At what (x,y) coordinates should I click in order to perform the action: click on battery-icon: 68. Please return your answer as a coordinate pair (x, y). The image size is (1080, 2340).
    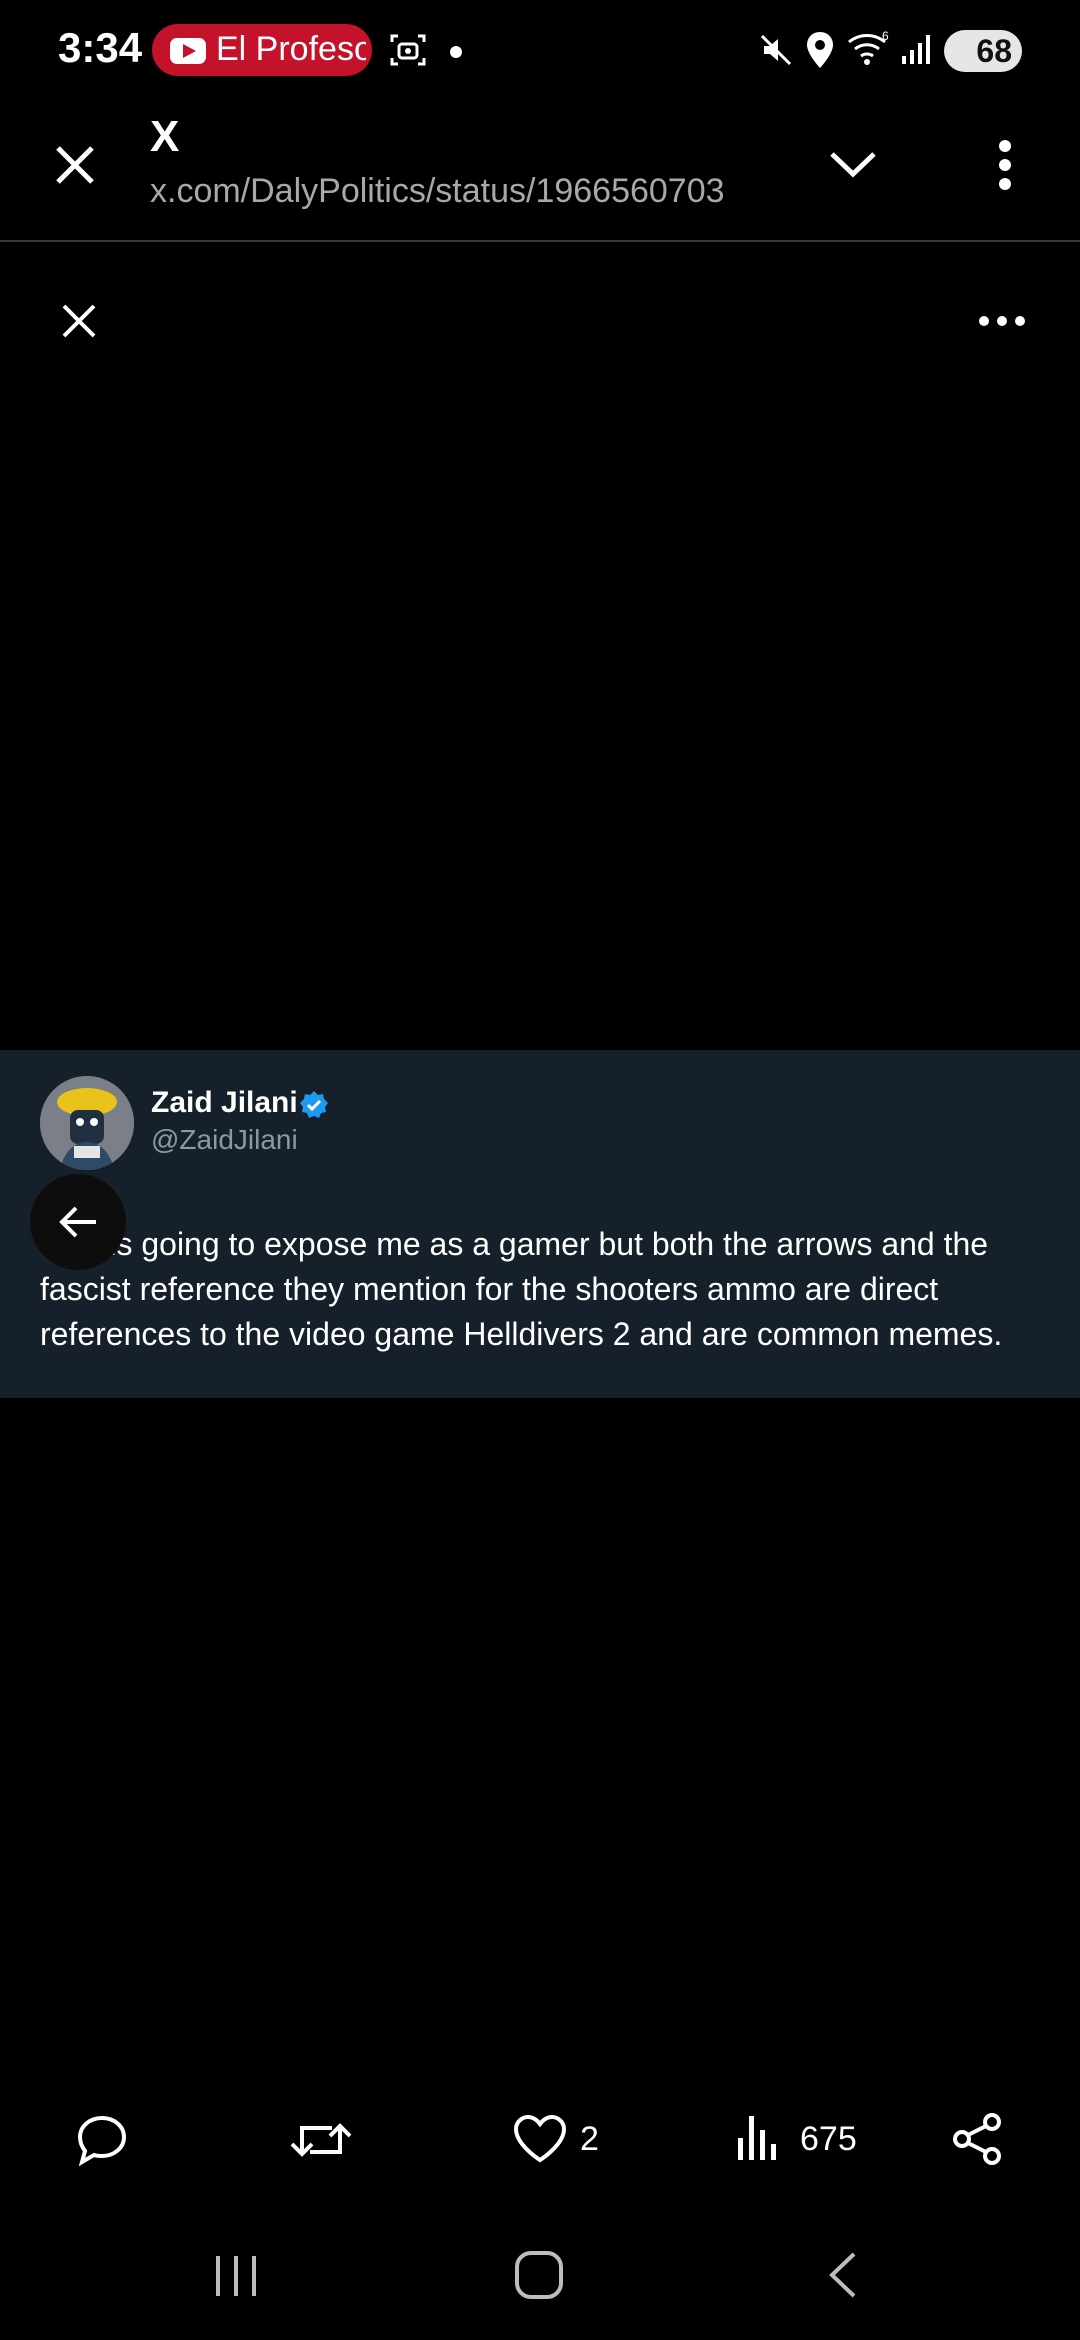
    Looking at the image, I should click on (983, 51).